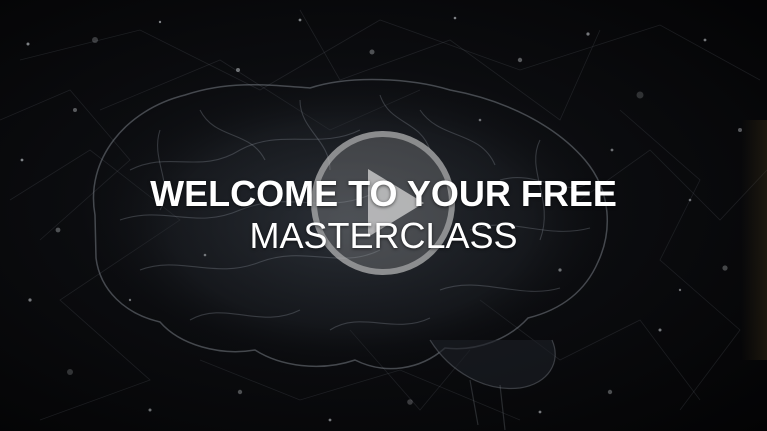  Describe the element at coordinates (754, 240) in the screenshot. I see `edge-light-glow` at that location.